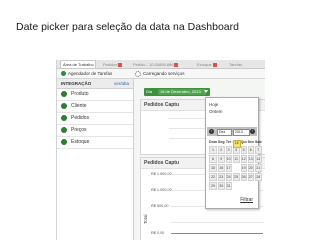 Image resolution: width=320 pixels, height=240 pixels. I want to click on date-picker-trigger: Dia 18 de Dezembro, 2013, so click(177, 92).